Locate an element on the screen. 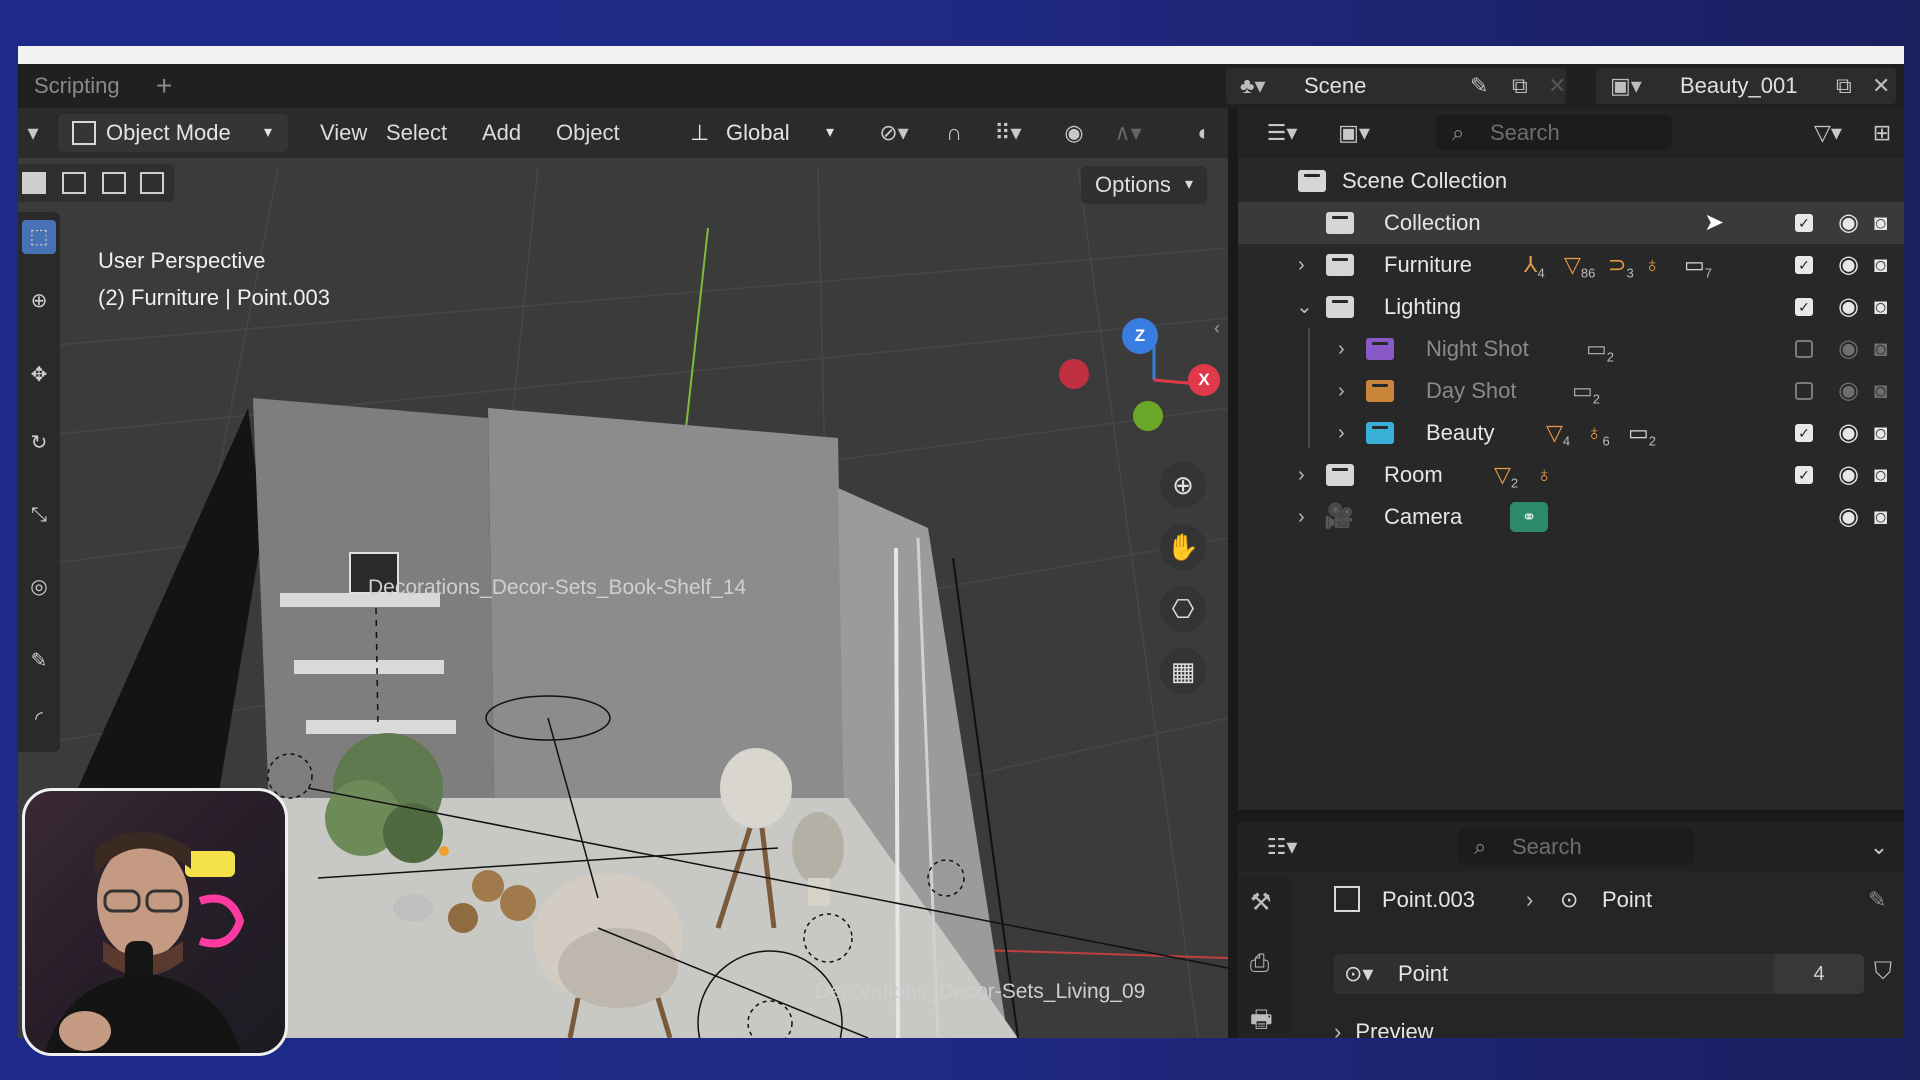  output-tab-icon: 🖶 is located at coordinates (1261, 1020).